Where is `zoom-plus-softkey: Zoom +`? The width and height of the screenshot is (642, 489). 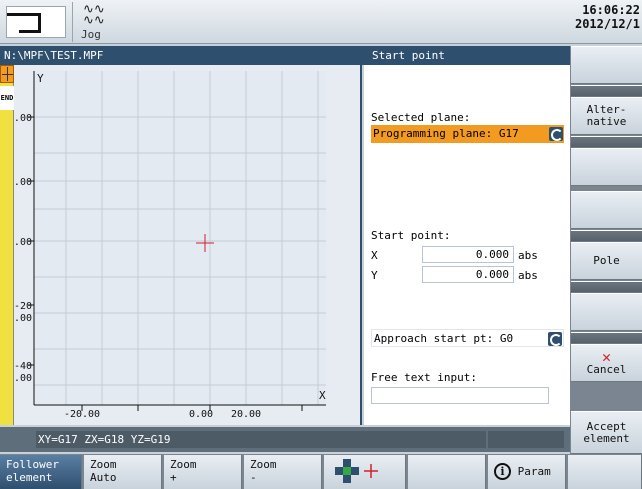
zoom-plus-softkey: Zoom + is located at coordinates (203, 472).